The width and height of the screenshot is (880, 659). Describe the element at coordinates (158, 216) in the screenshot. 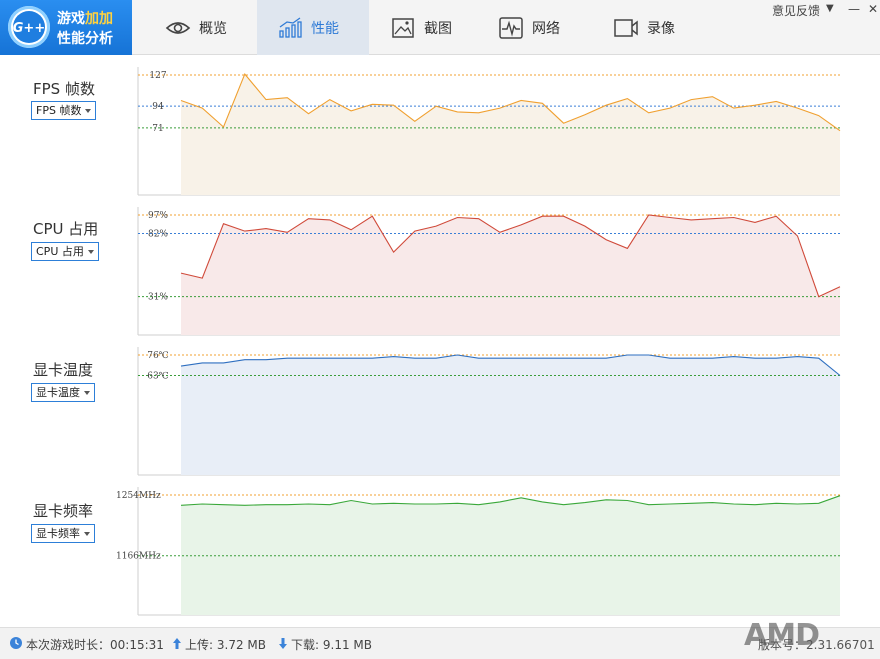

I see `cpu-ref-label-0: 97%` at that location.